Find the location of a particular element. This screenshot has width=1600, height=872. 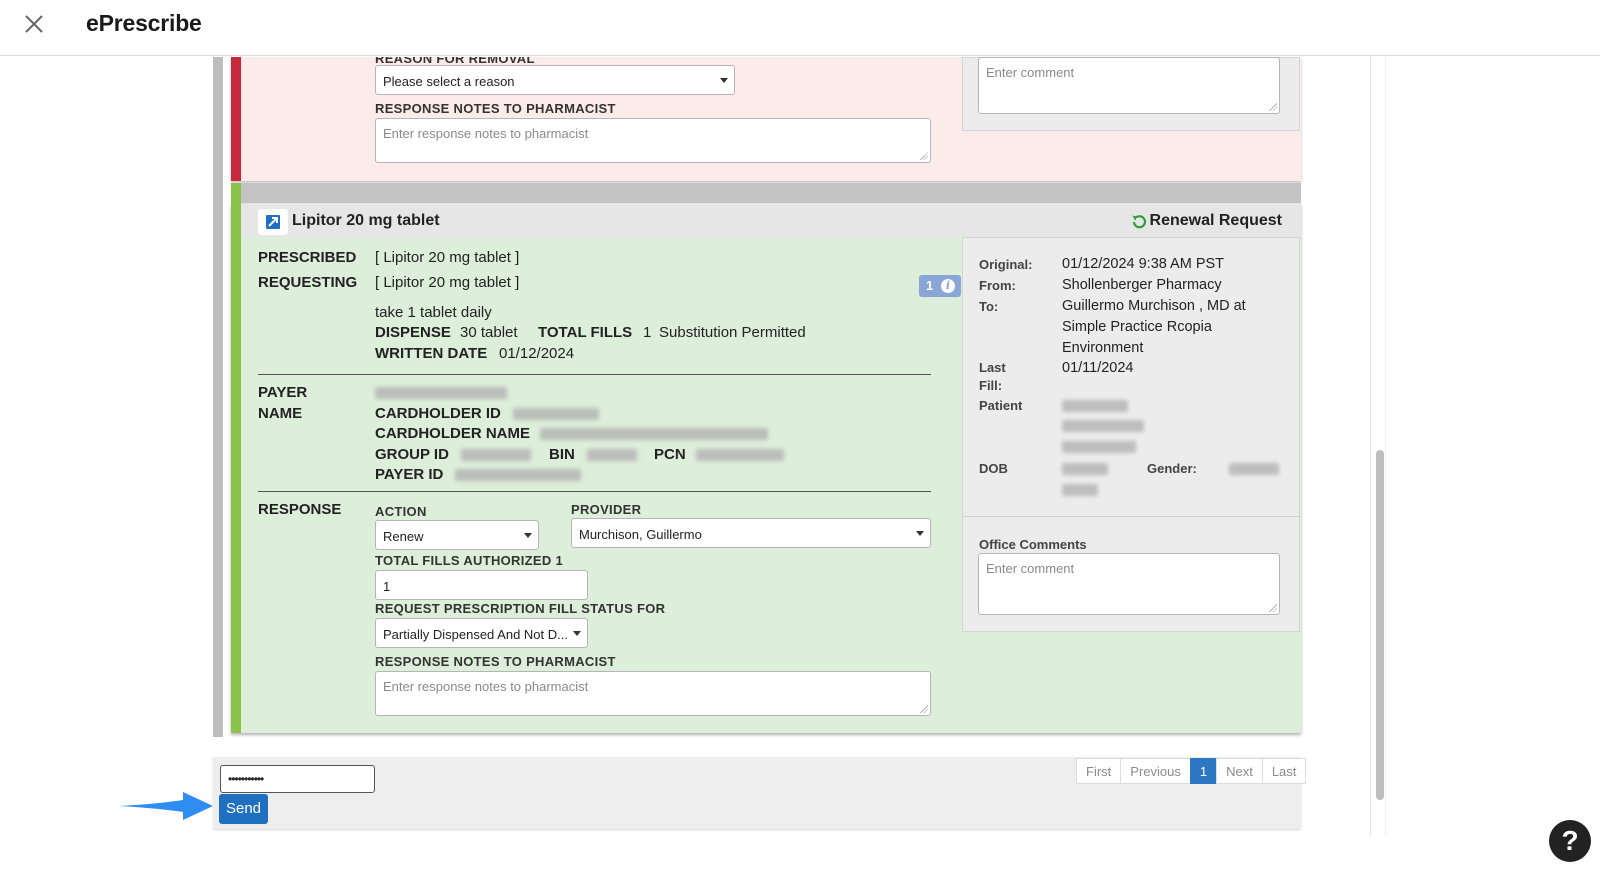

provider-select: Murchison, Guillermo is located at coordinates (751, 533).